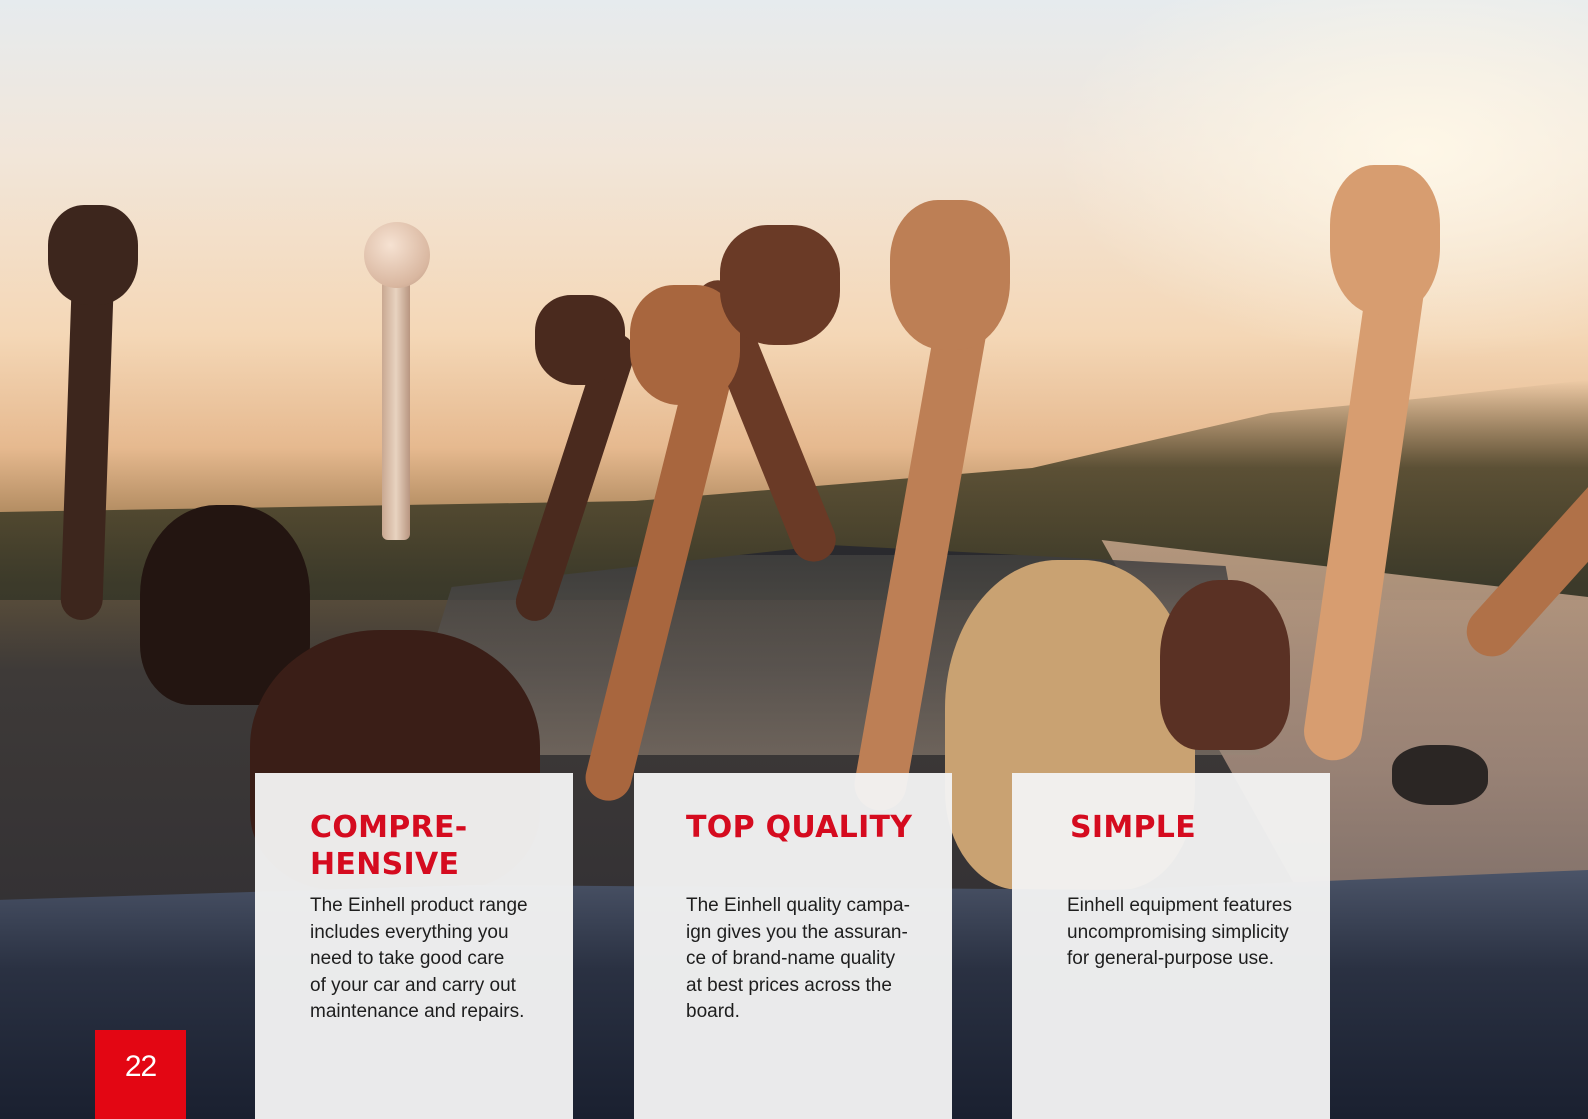 This screenshot has height=1119, width=1588. Describe the element at coordinates (140, 1066) in the screenshot. I see `page-number: 22` at that location.